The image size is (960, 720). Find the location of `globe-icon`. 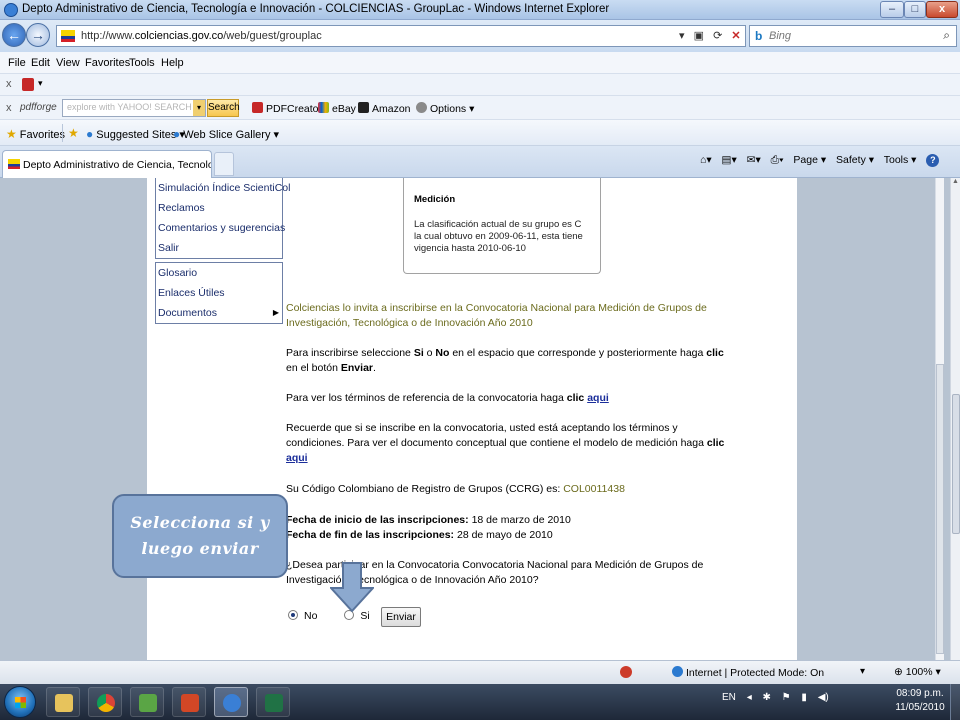

globe-icon is located at coordinates (677, 671).